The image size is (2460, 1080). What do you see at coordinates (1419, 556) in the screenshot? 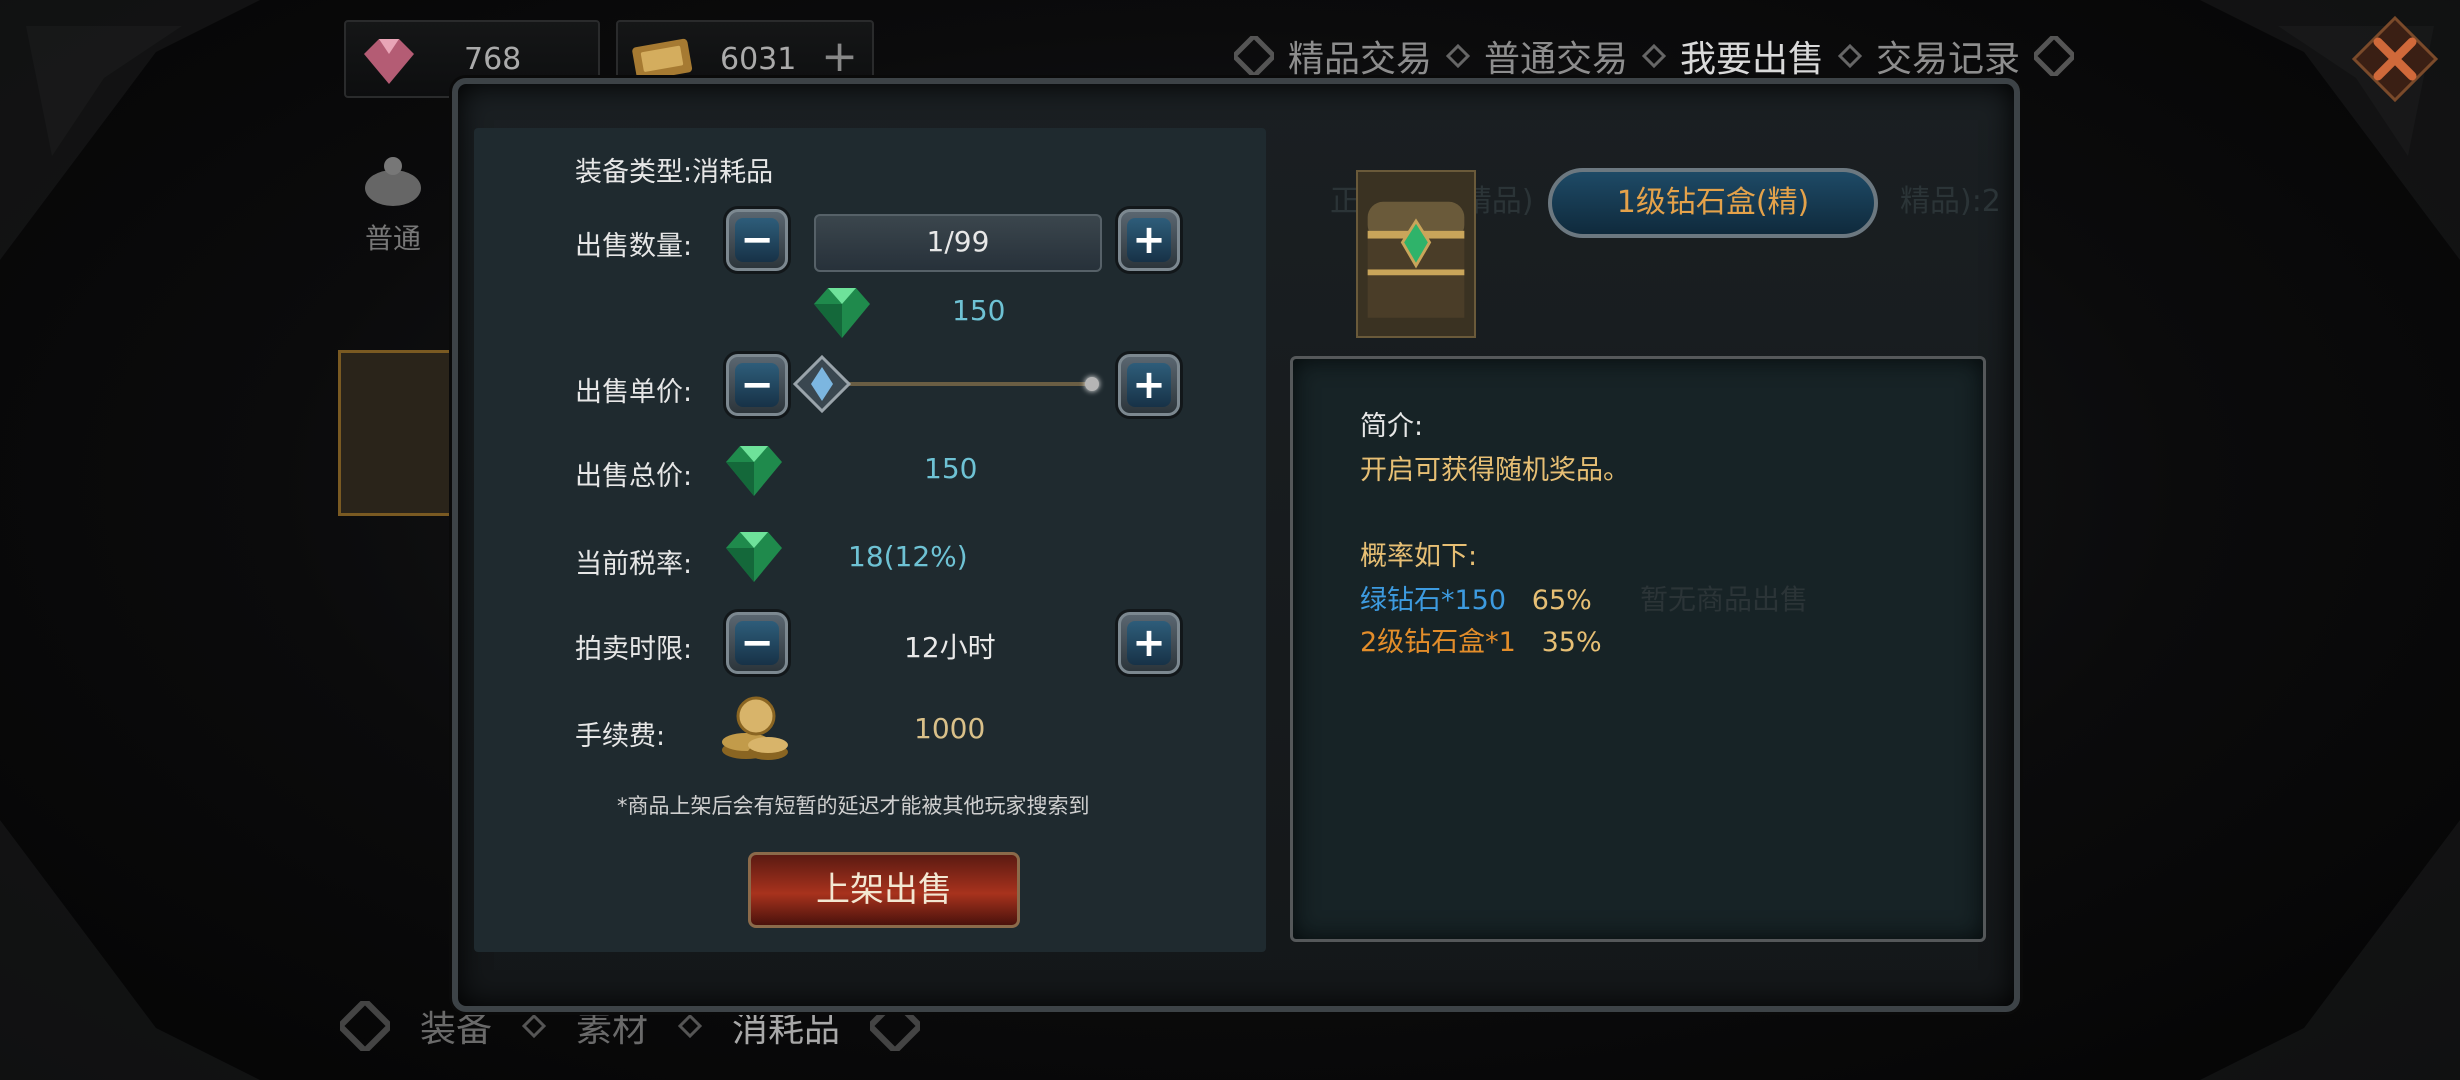
I see `probability-title: 概率如下:` at bounding box center [1419, 556].